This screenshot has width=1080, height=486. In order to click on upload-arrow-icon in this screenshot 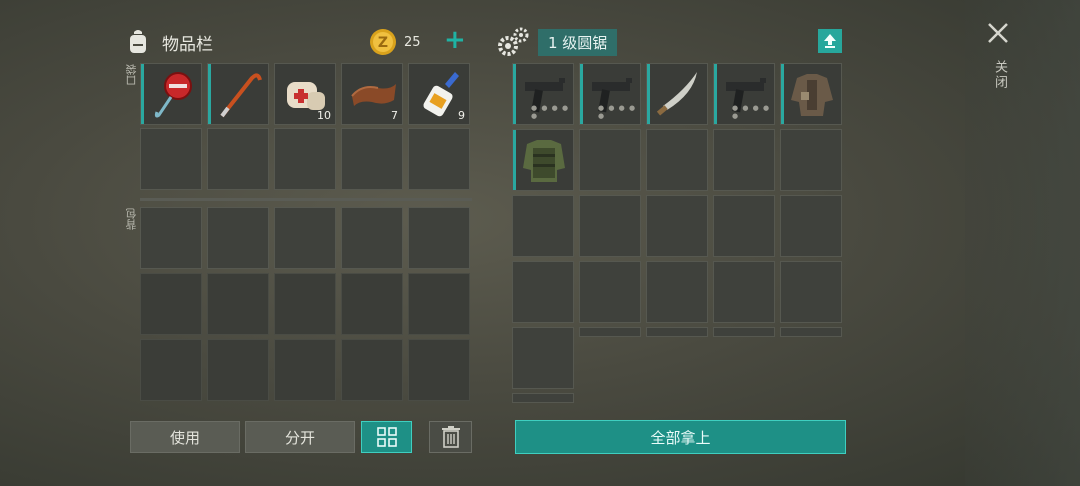, I will do `click(830, 41)`.